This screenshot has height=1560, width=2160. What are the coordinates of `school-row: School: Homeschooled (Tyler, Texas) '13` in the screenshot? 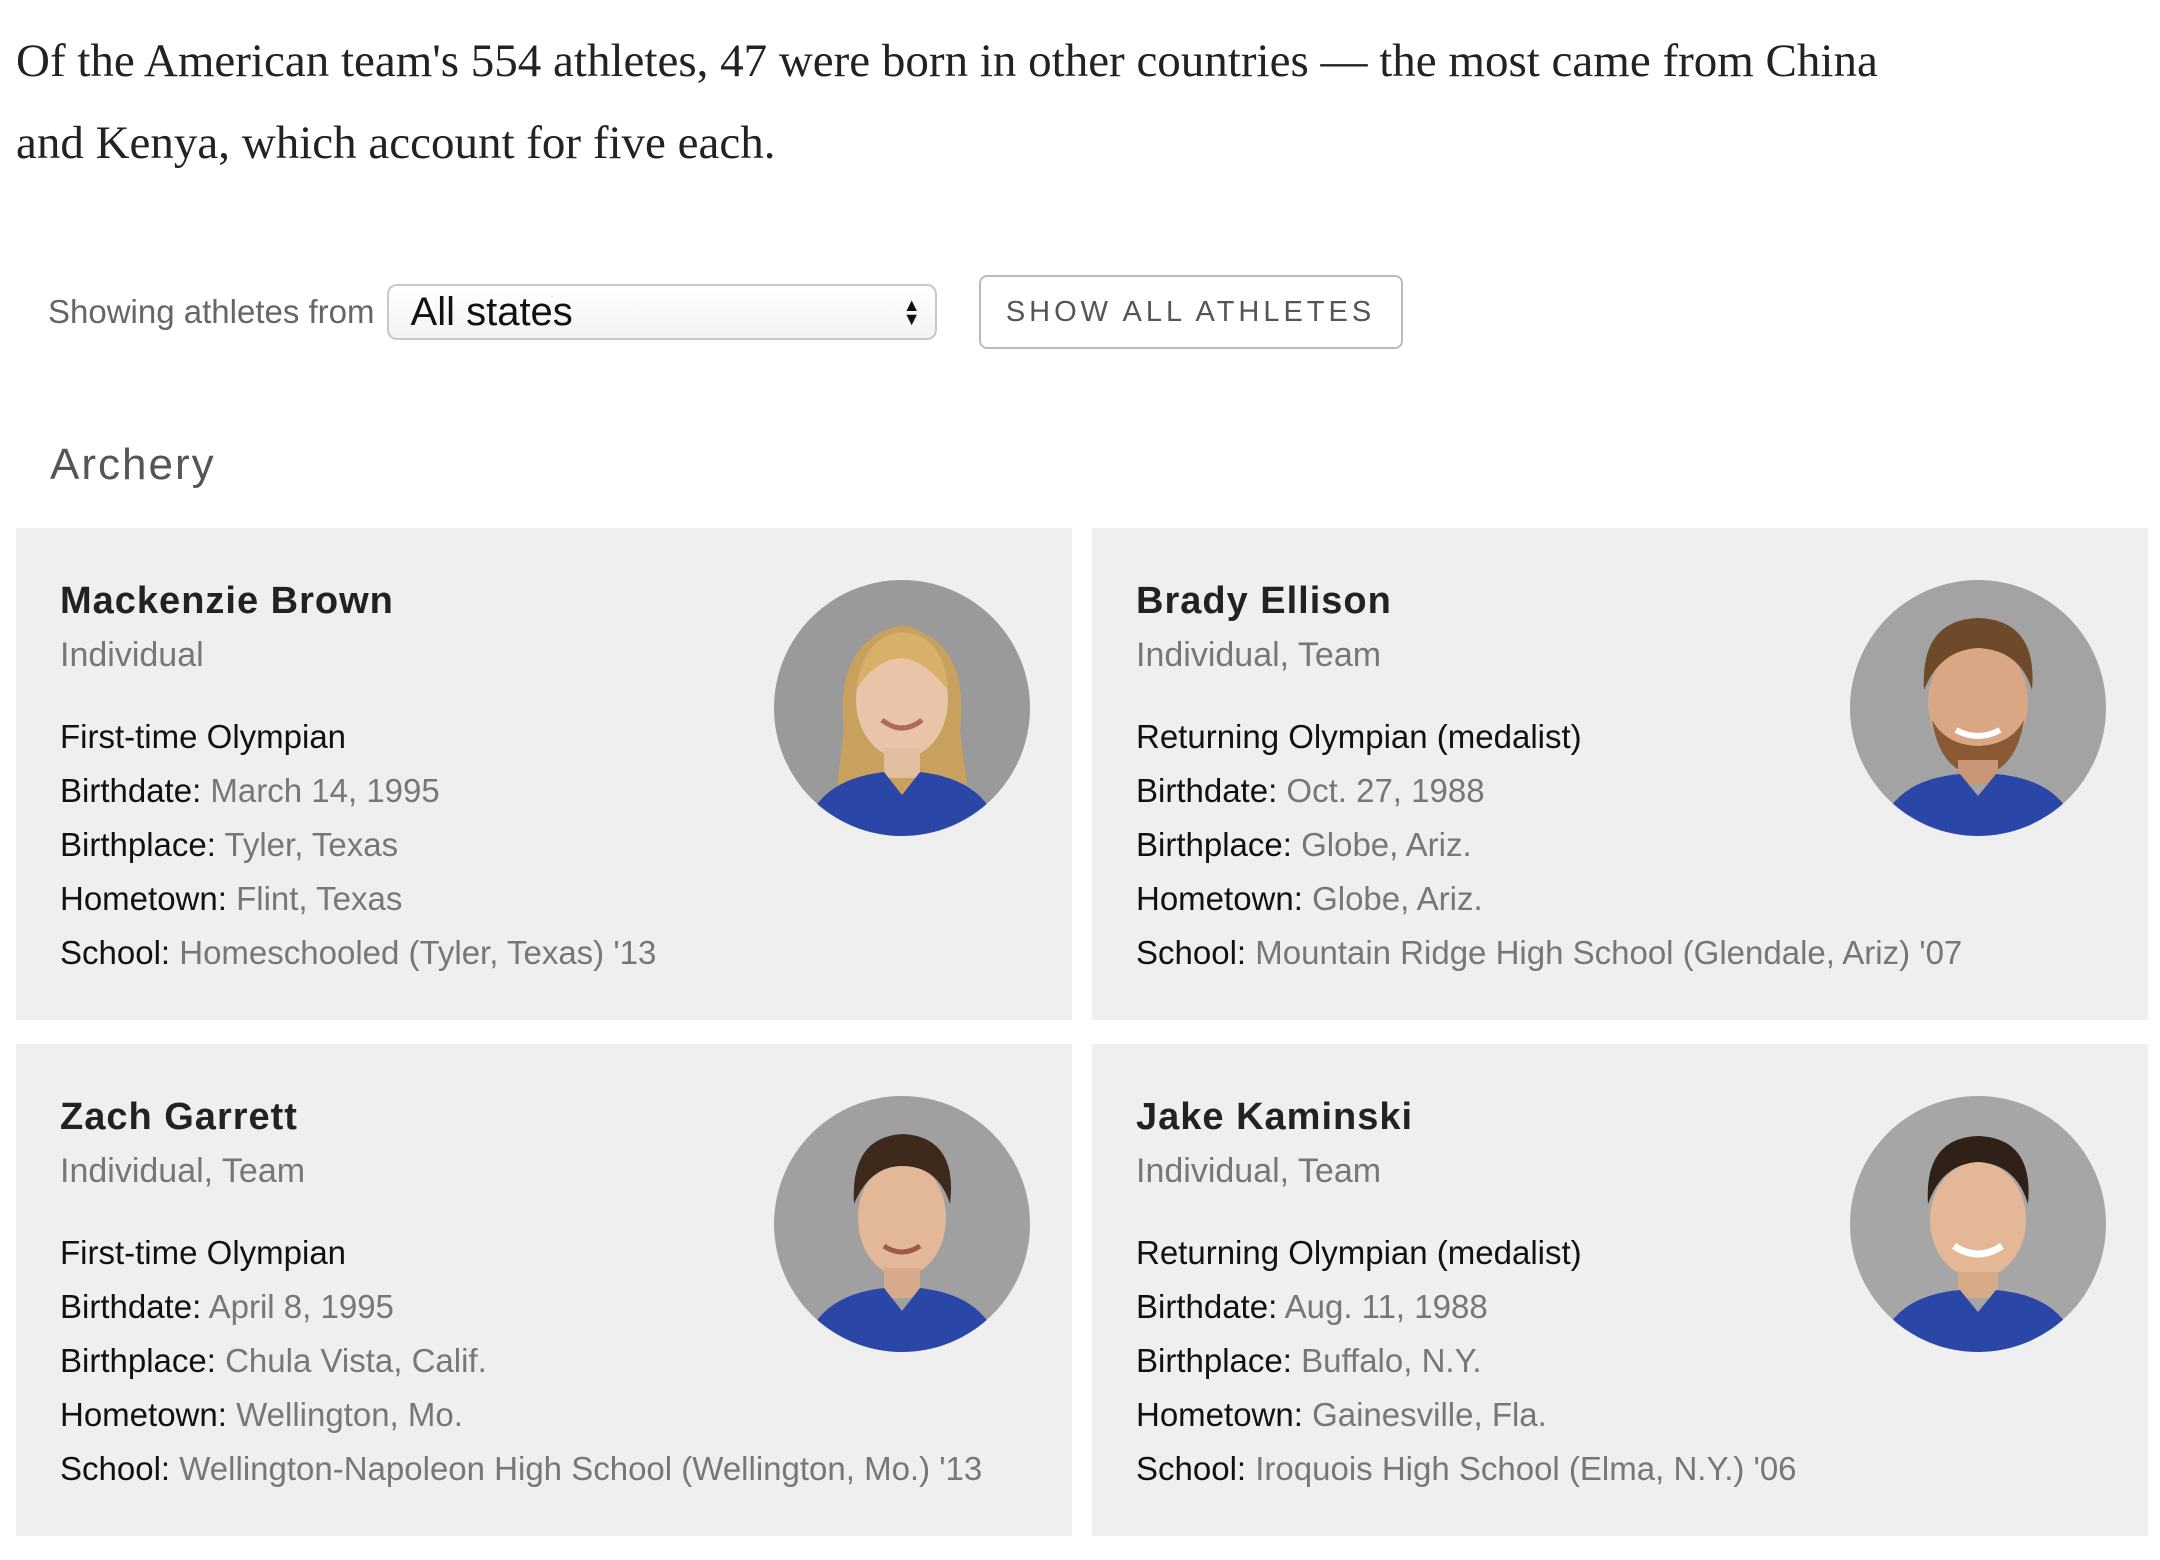 It's located at (358, 953).